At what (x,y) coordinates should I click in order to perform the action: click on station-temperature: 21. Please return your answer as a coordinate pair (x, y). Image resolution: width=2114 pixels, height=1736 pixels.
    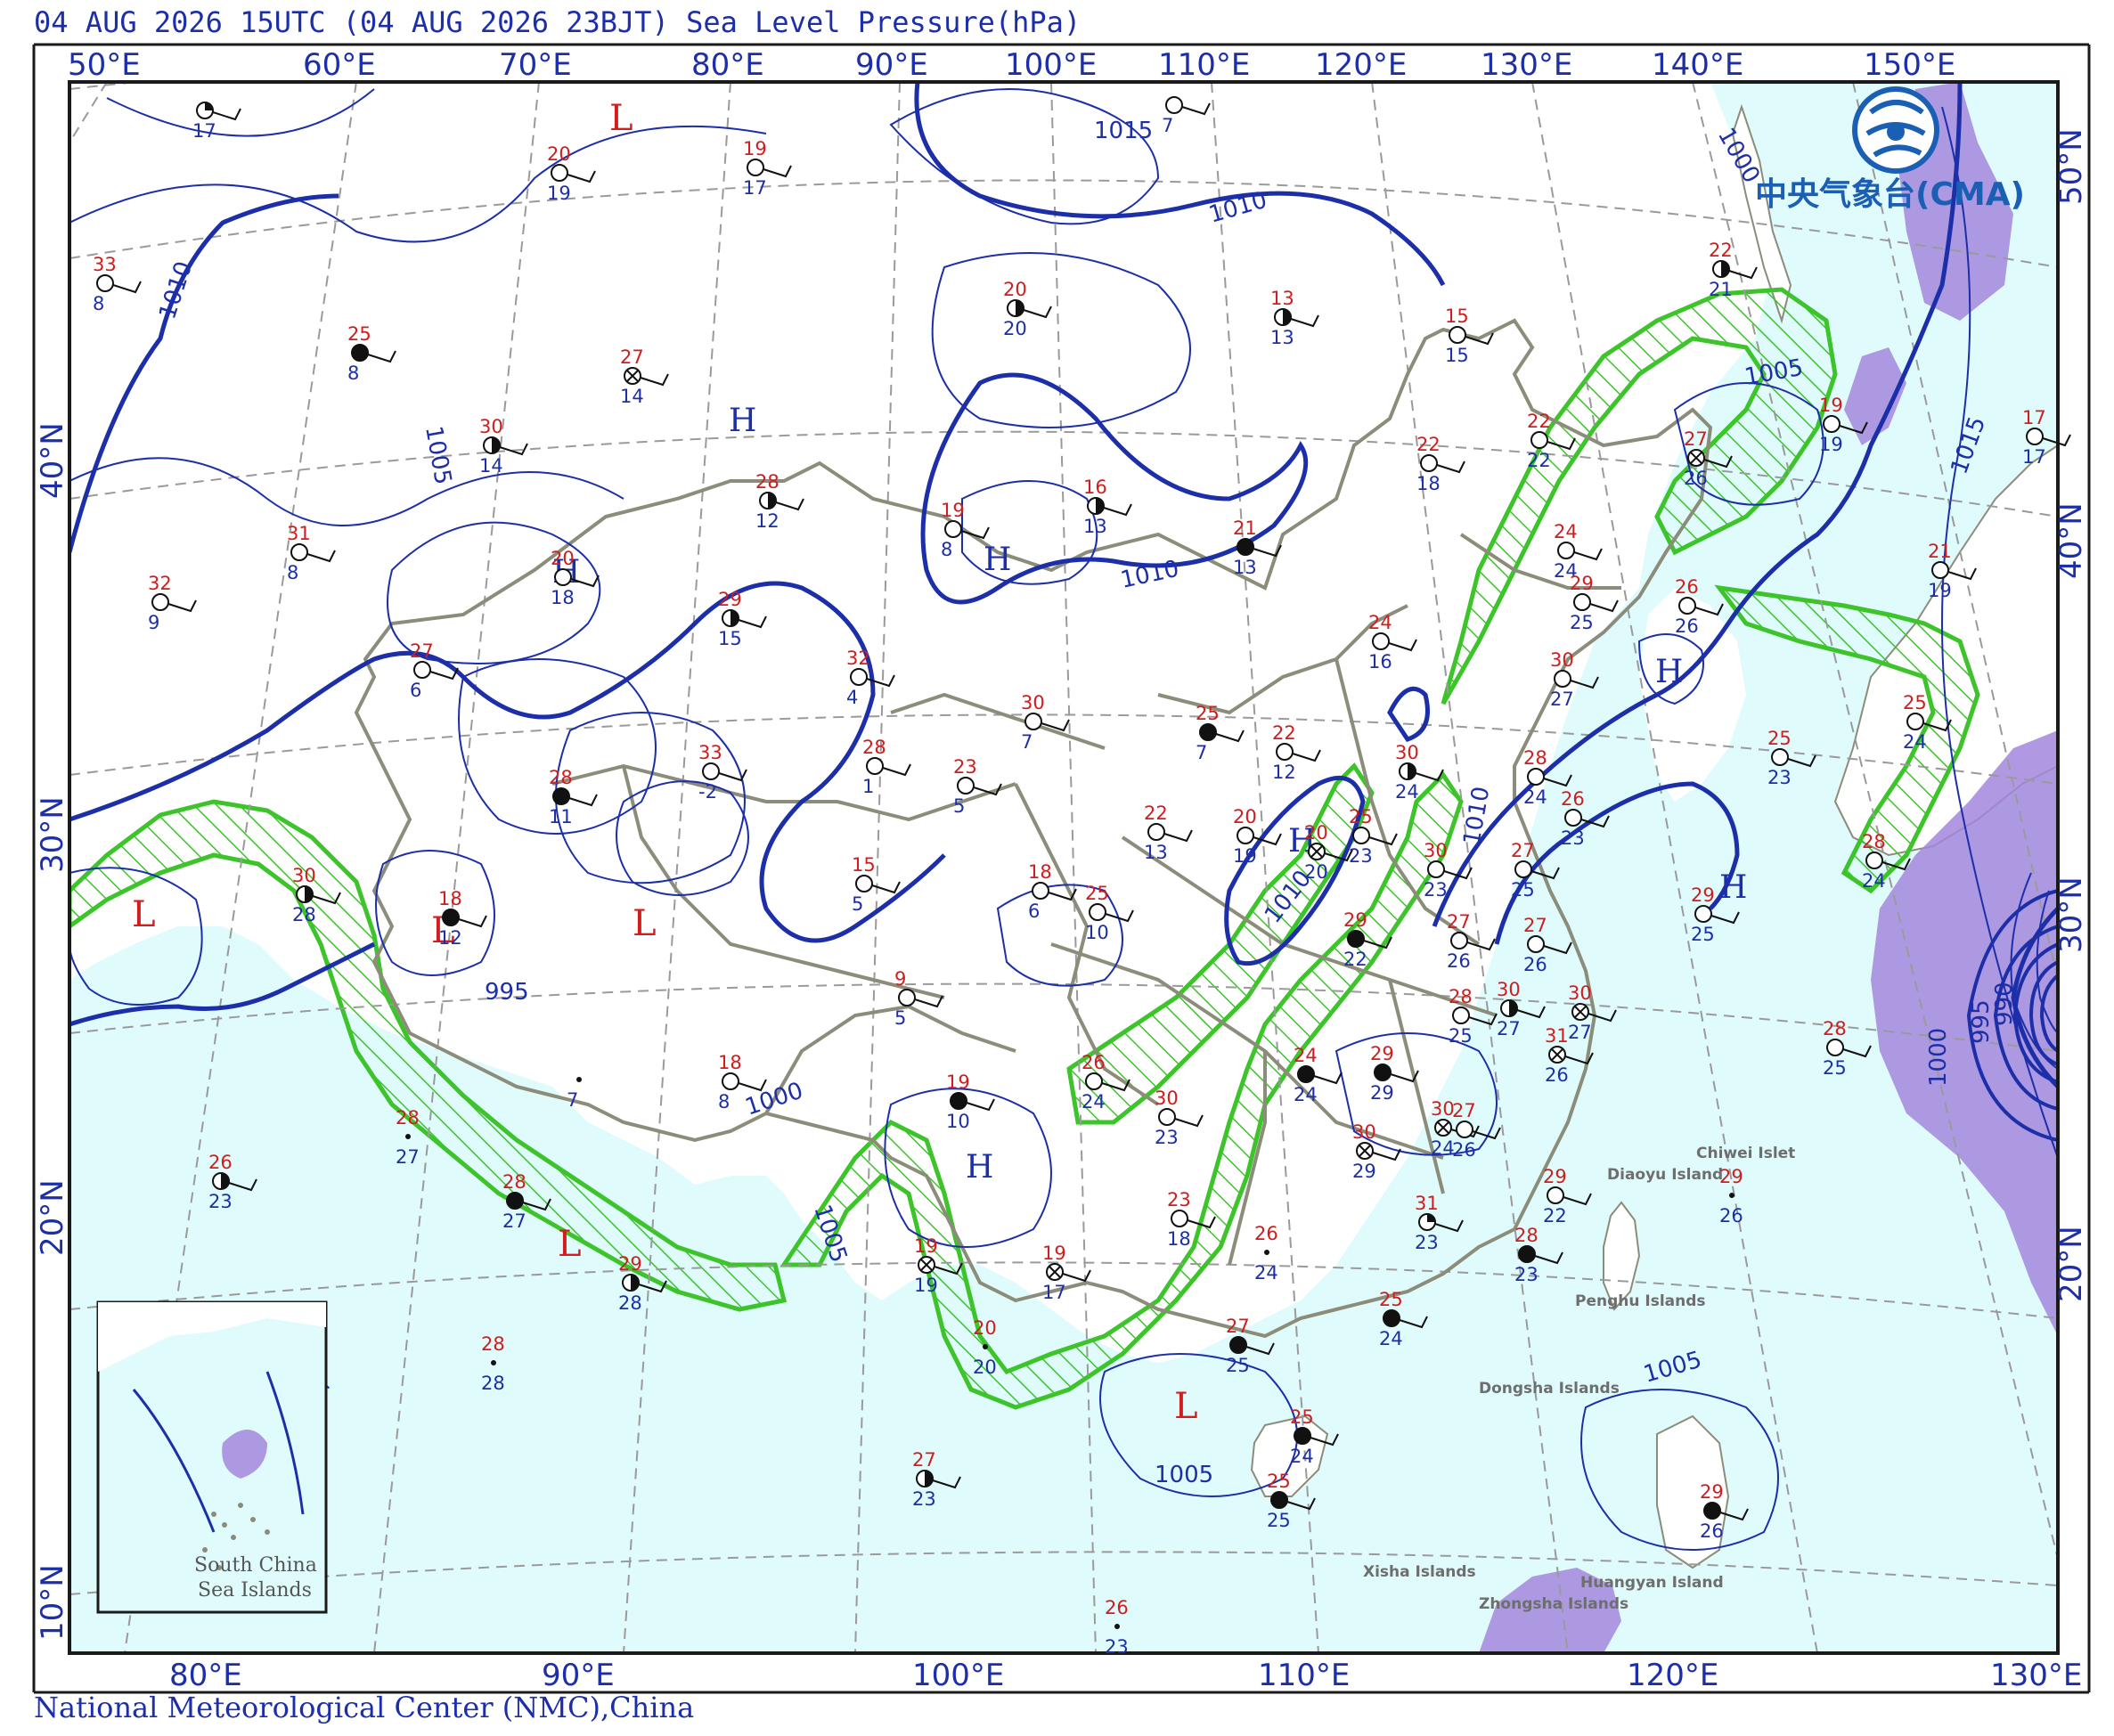
    Looking at the image, I should click on (1940, 551).